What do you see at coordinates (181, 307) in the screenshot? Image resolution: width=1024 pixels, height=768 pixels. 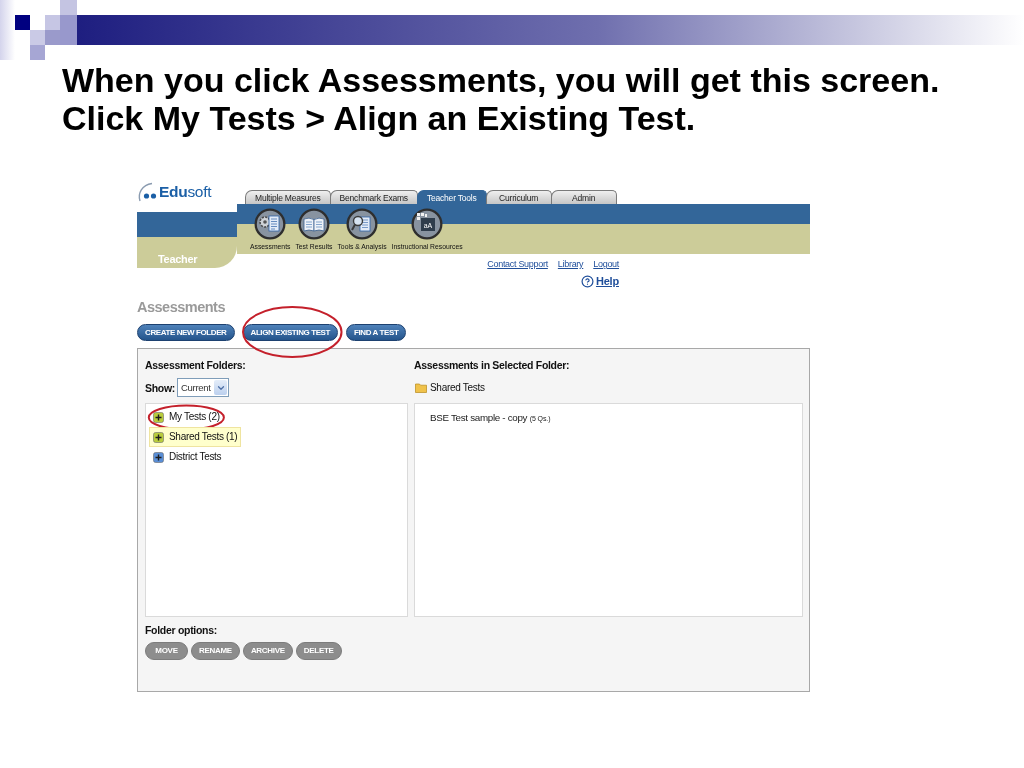 I see `page-heading: Assessments` at bounding box center [181, 307].